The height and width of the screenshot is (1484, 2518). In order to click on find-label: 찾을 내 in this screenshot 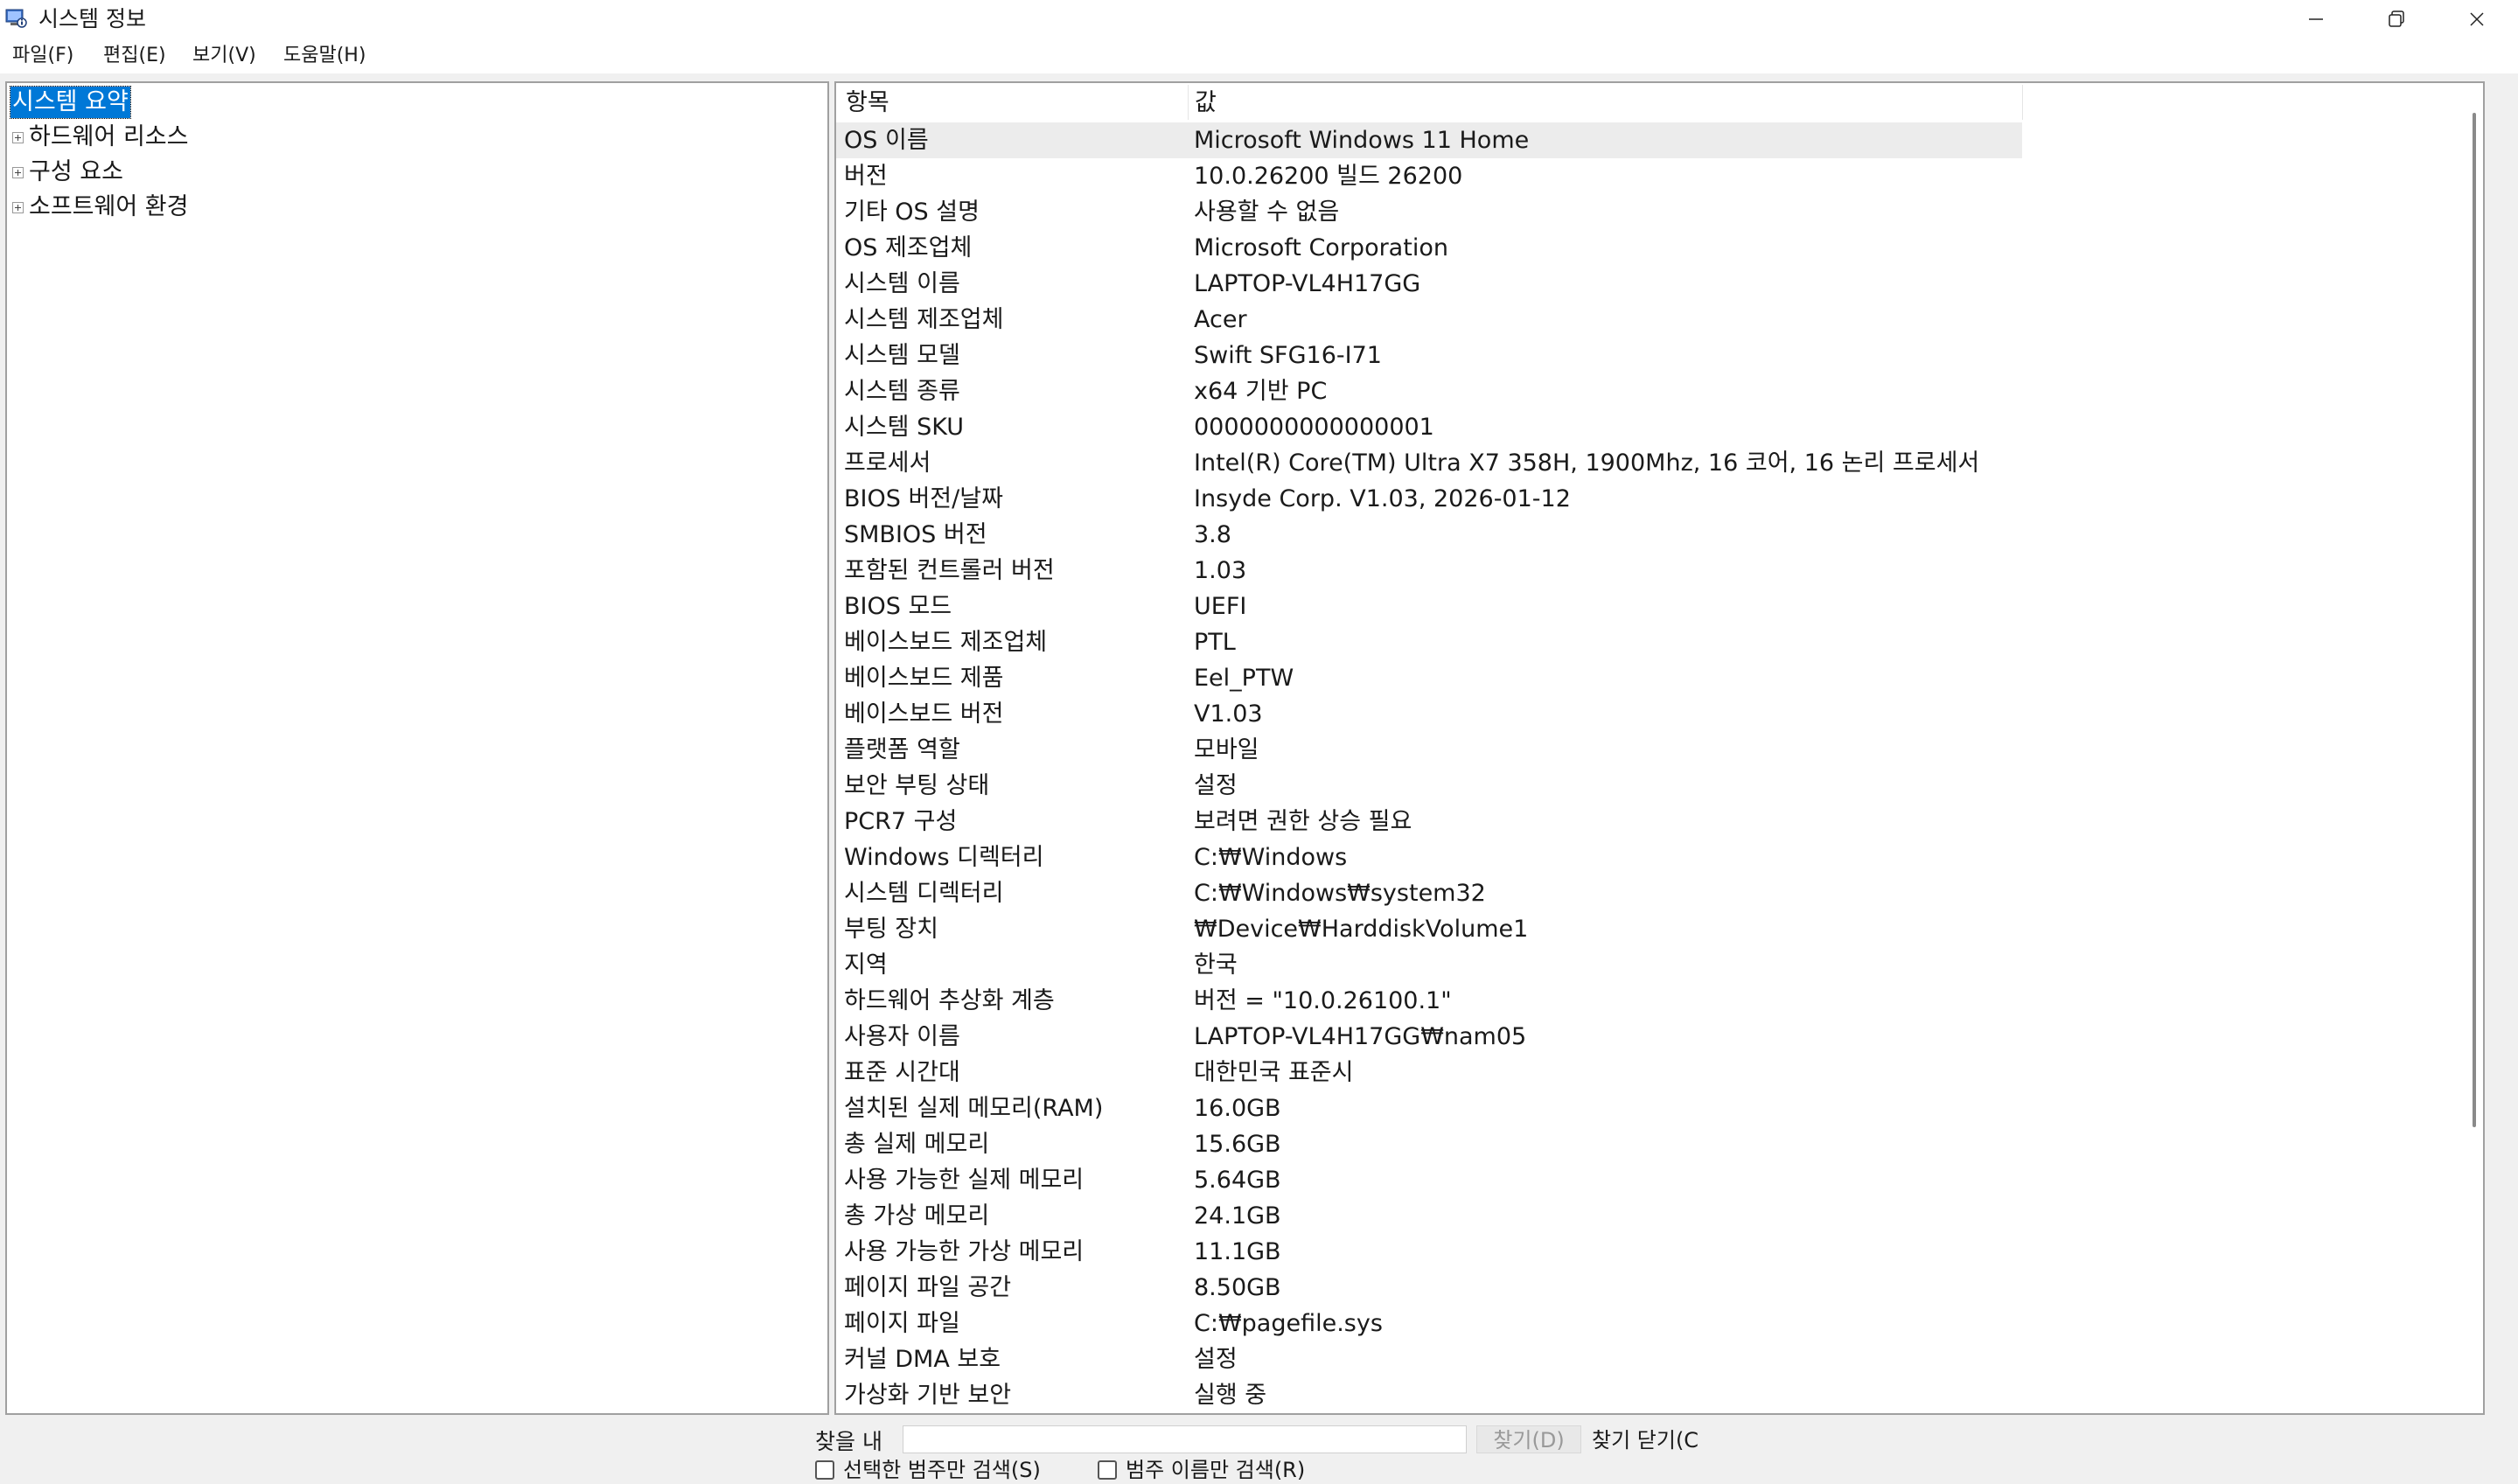, I will do `click(849, 1441)`.